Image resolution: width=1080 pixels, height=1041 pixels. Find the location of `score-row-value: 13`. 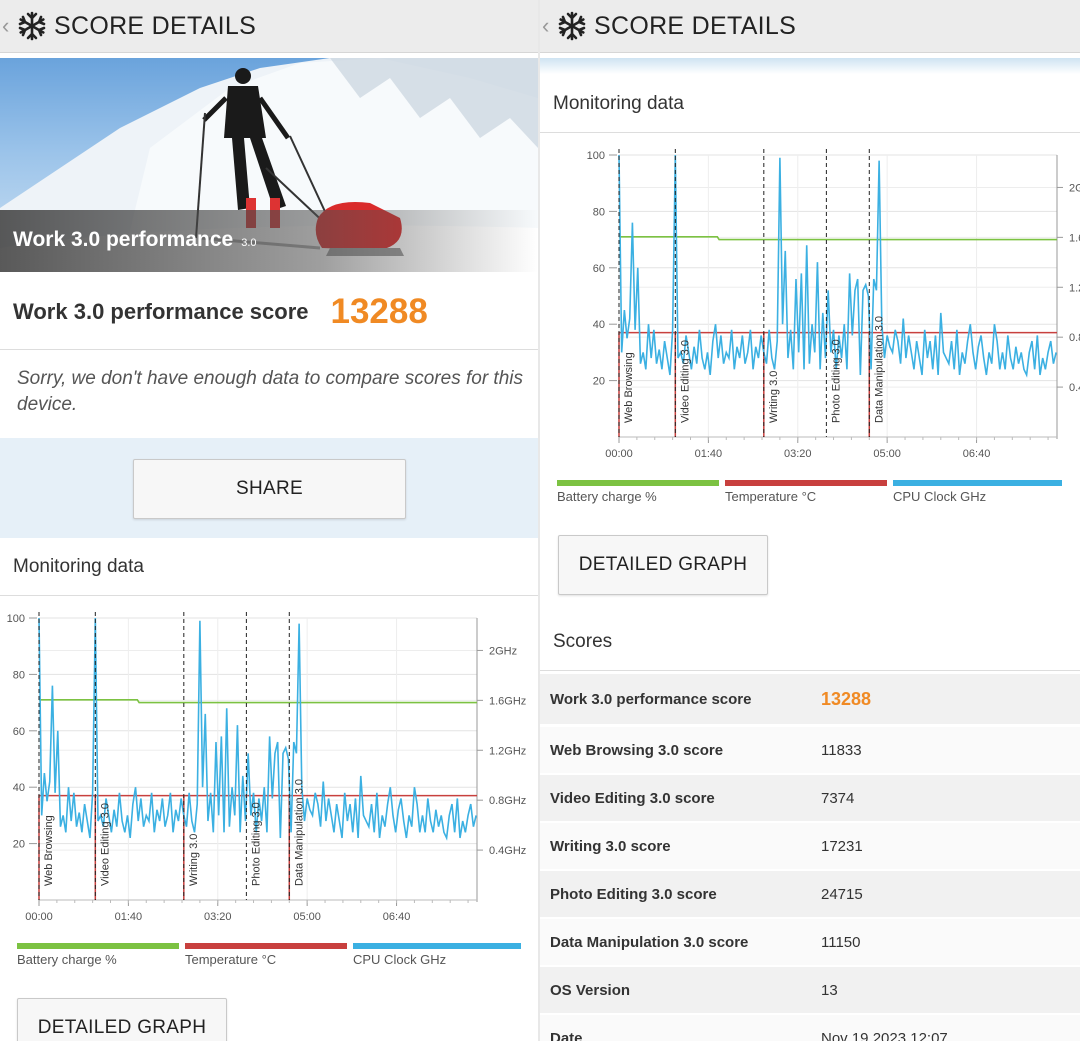

score-row-value: 13 is located at coordinates (829, 990).